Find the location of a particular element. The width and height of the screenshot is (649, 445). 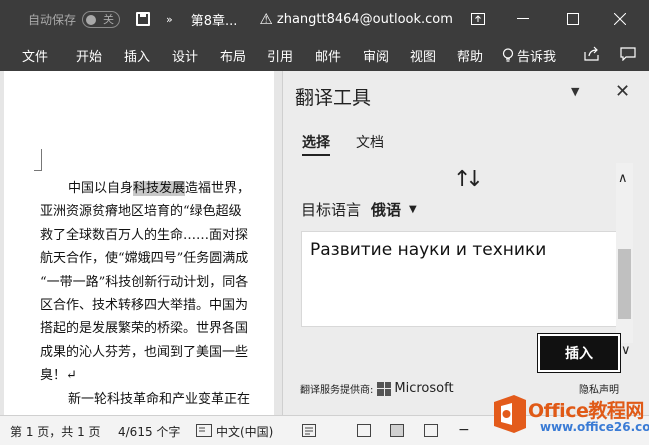

tab-design: 设计 is located at coordinates (185, 55).